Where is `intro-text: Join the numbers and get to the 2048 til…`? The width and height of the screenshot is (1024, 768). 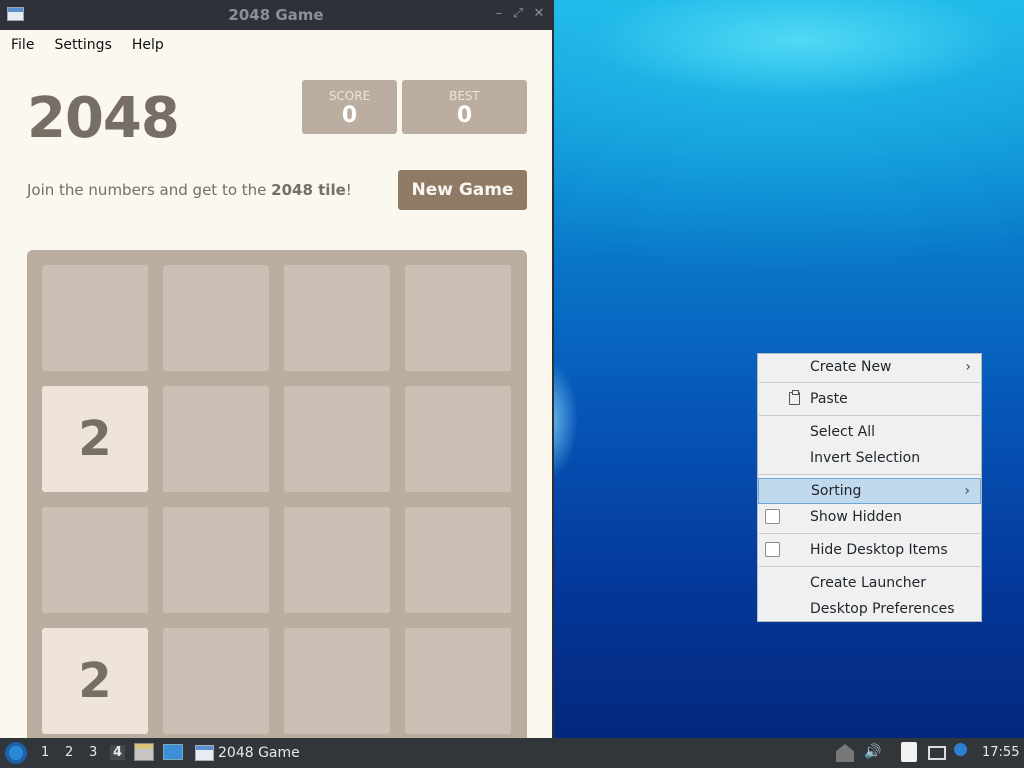
intro-text: Join the numbers and get to the 2048 til… is located at coordinates (189, 190).